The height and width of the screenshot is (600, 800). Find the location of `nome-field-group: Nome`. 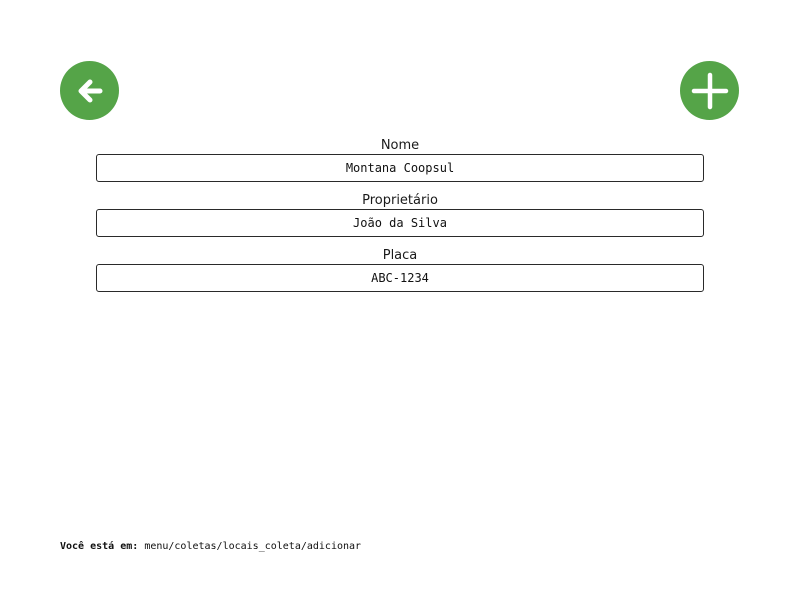

nome-field-group: Nome is located at coordinates (400, 160).